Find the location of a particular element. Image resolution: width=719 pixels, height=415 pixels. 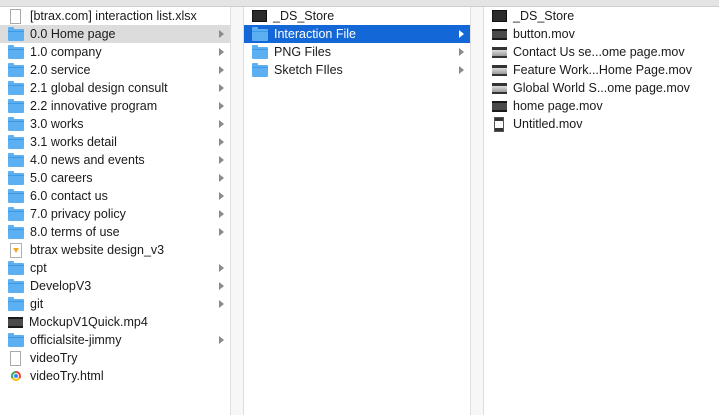

file-row: Global World S...ome page.mov is located at coordinates (601, 88).